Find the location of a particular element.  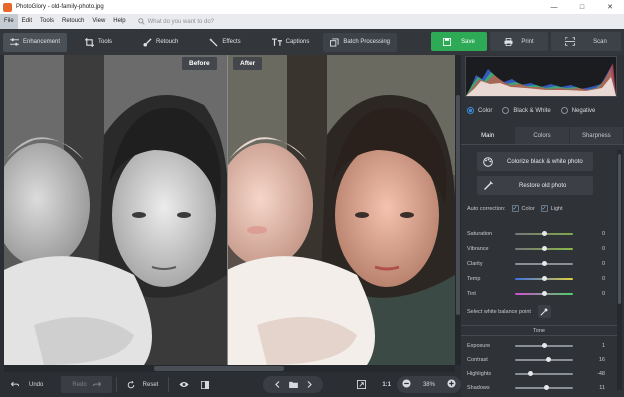

redo-icon is located at coordinates (96, 384).